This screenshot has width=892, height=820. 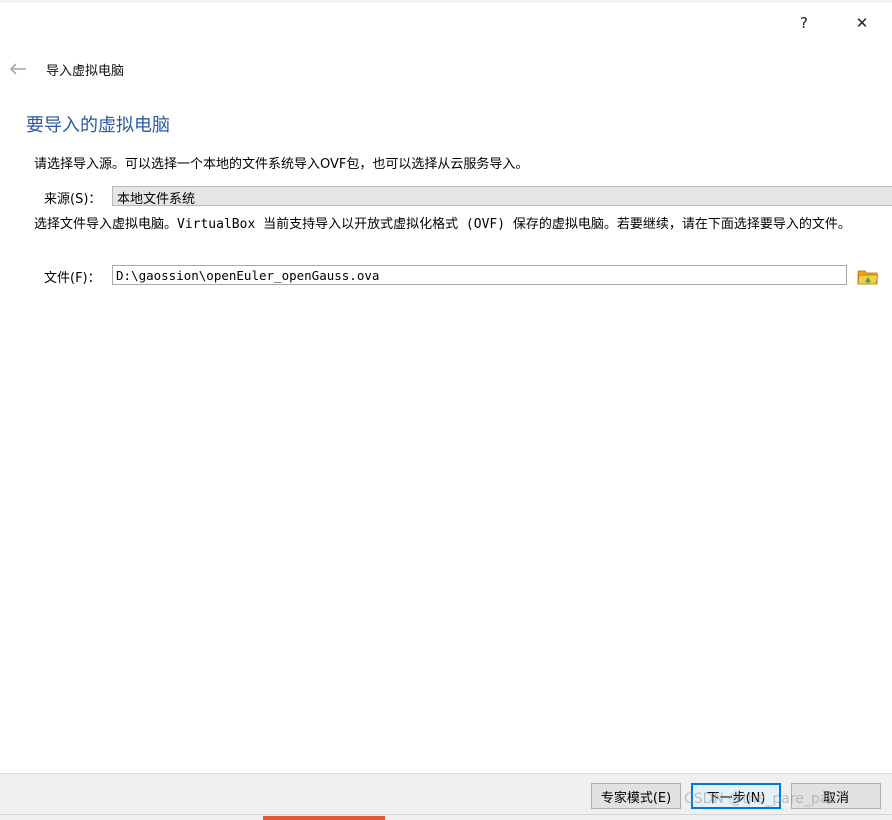 I want to click on source-select: 本地文件系统, so click(x=502, y=196).